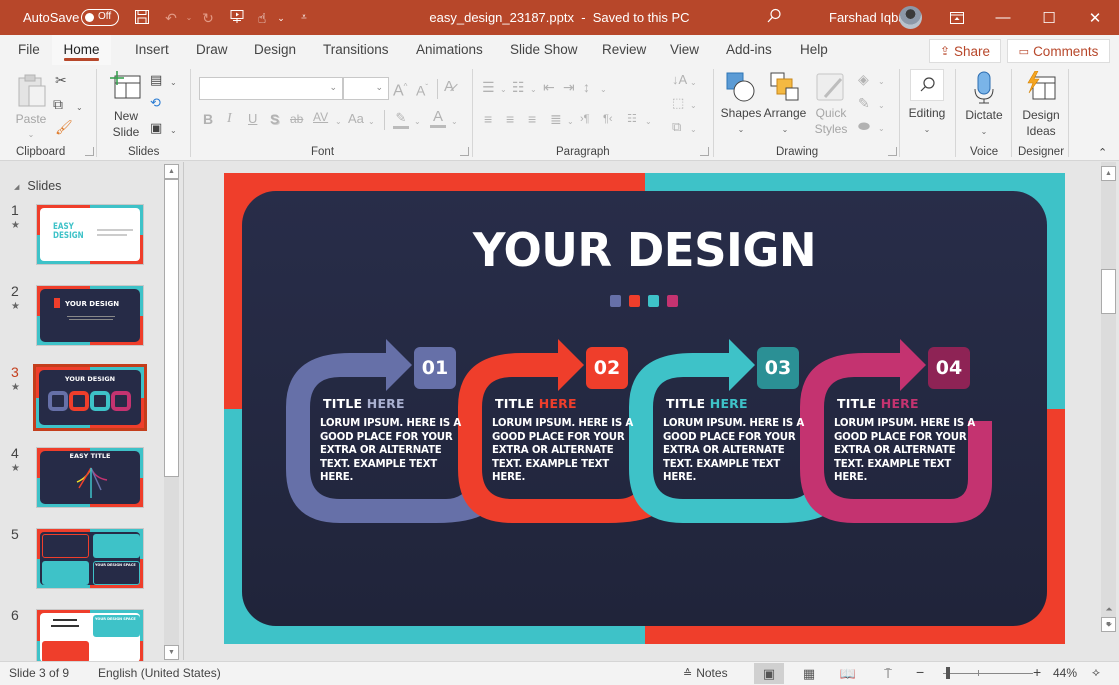  Describe the element at coordinates (90, 397) in the screenshot. I see `slide-thumbnail-3: YOUR DESIGN` at that location.